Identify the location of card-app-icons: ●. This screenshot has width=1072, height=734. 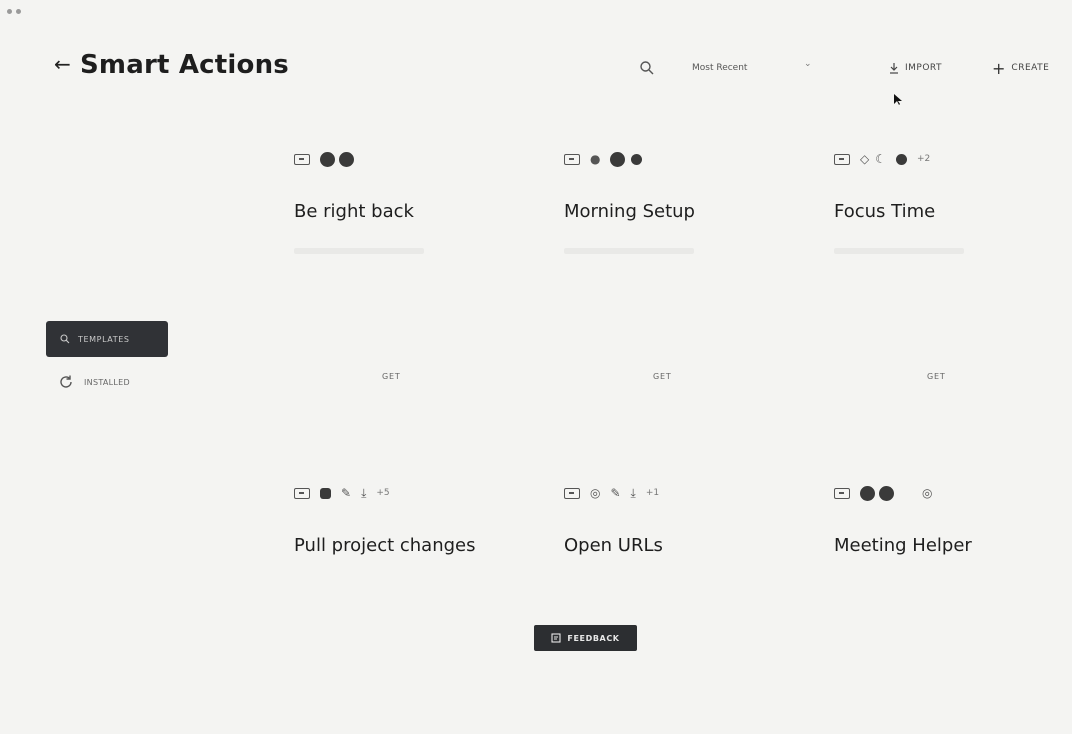
(603, 159).